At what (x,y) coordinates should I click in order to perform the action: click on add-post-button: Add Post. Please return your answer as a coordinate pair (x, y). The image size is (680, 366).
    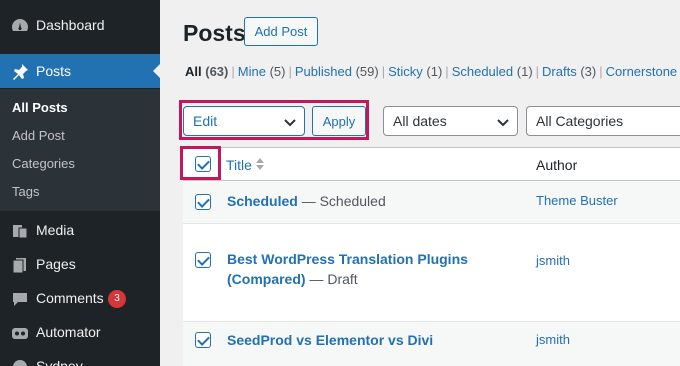
    Looking at the image, I should click on (281, 31).